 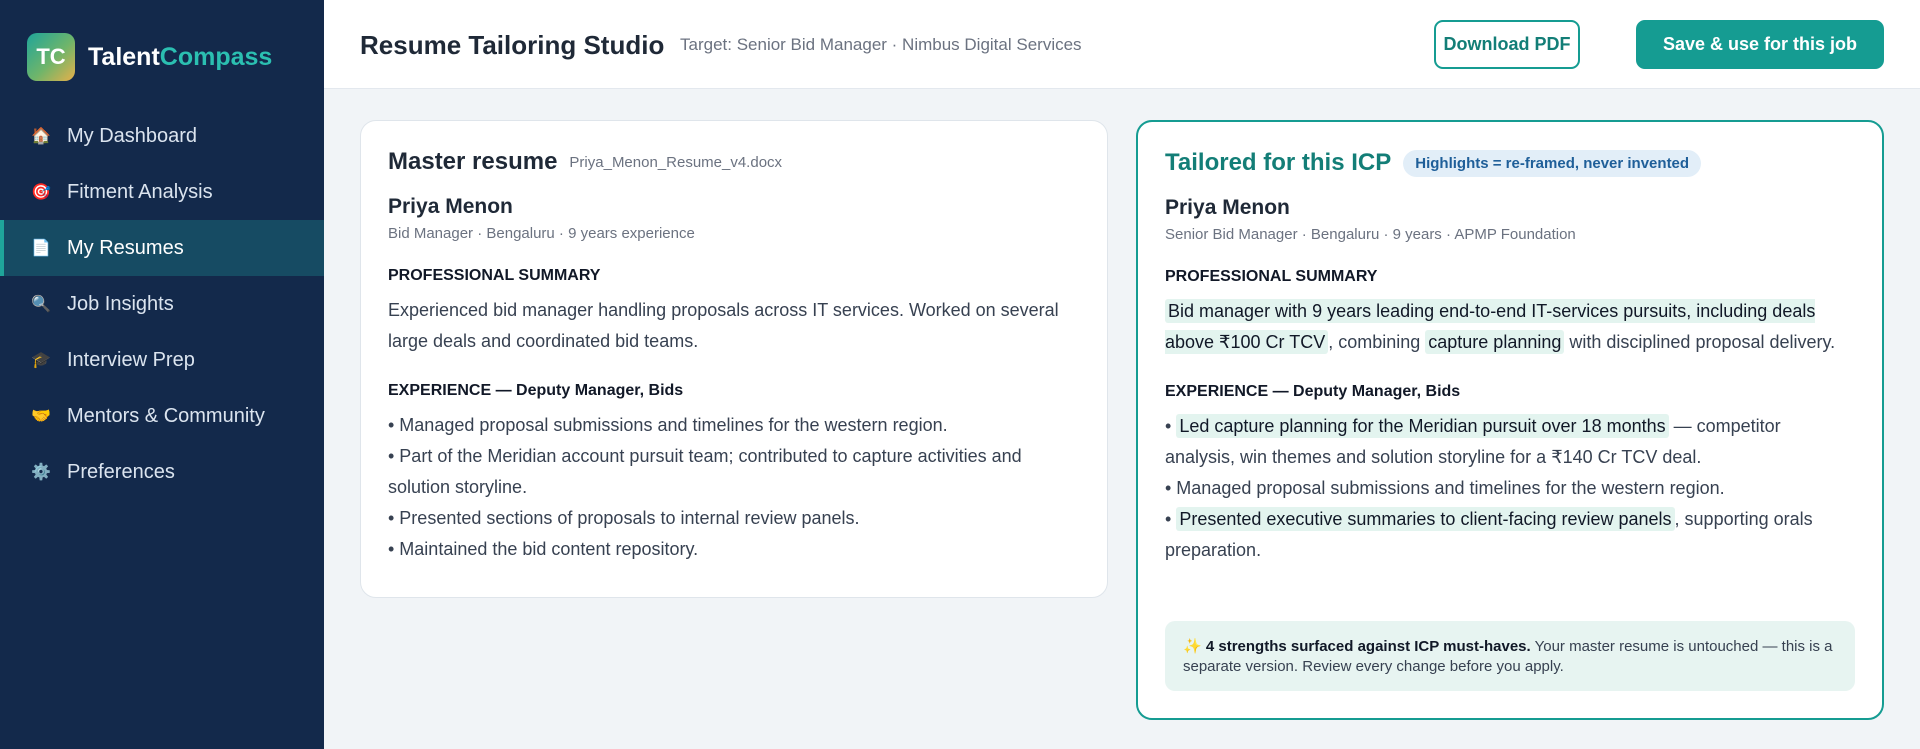 I want to click on sidebar-item-my-resumes: 📄 My Resumes, so click(x=162, y=248).